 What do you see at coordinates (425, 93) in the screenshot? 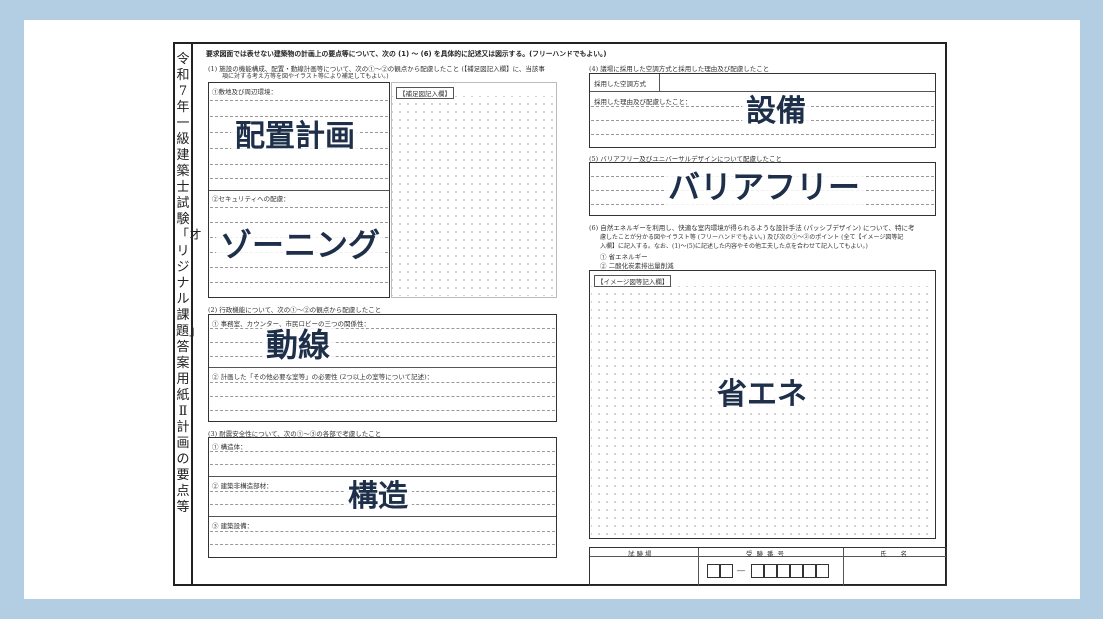
I see `q1-supplement-label: 【補足図記入欄】` at bounding box center [425, 93].